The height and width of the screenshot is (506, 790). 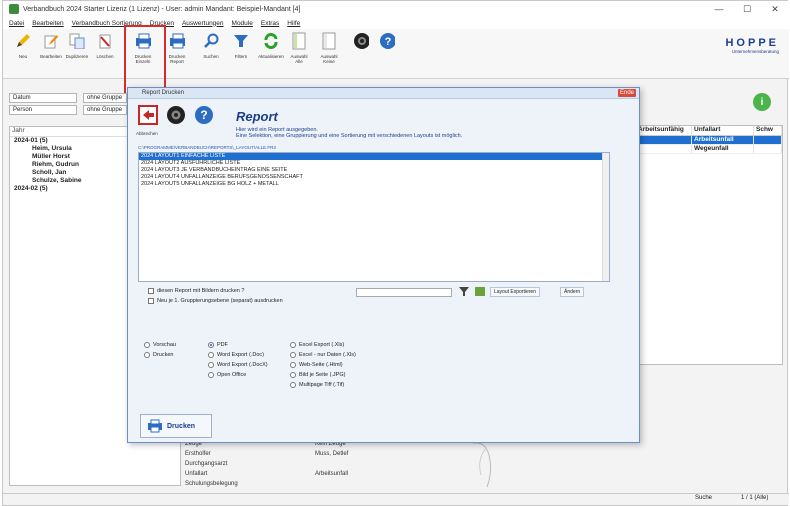 I want to click on info-icon: i, so click(x=762, y=102).